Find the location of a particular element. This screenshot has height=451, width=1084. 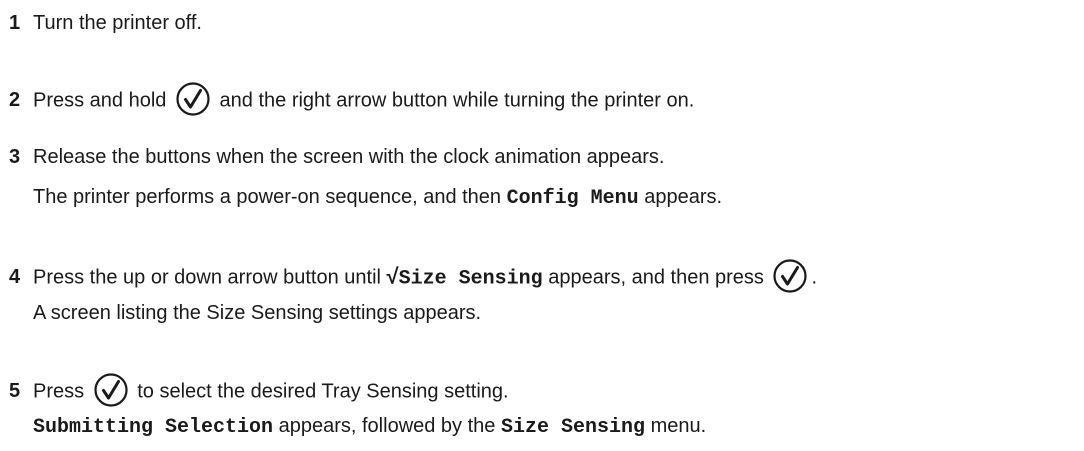

step-number: 5 is located at coordinates (15, 391).